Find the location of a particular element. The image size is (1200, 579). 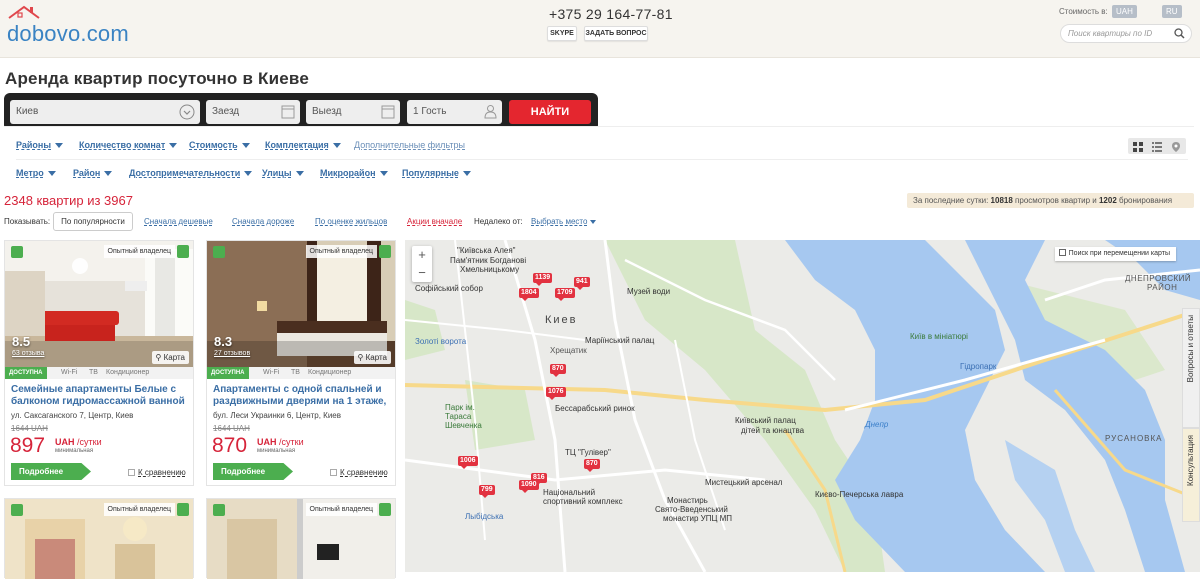

filter-popular: Популярные is located at coordinates (436, 173).